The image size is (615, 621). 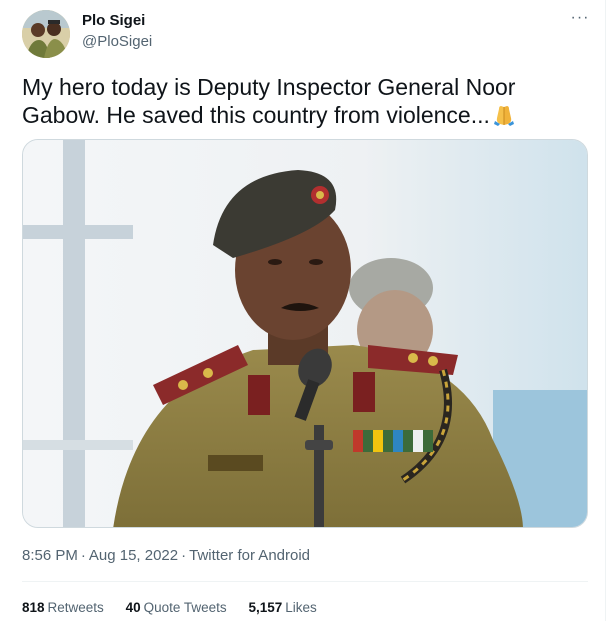 I want to click on tweet-time: 8:56 PM, so click(x=50, y=555).